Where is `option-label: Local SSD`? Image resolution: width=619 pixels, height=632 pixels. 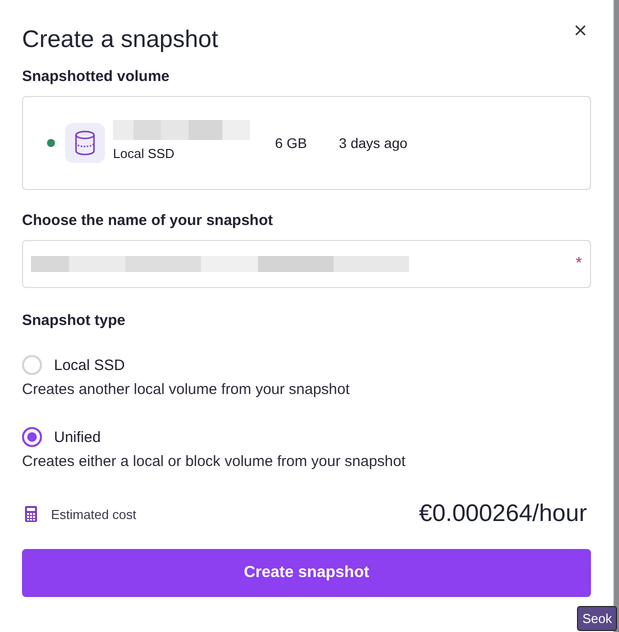 option-label: Local SSD is located at coordinates (89, 365).